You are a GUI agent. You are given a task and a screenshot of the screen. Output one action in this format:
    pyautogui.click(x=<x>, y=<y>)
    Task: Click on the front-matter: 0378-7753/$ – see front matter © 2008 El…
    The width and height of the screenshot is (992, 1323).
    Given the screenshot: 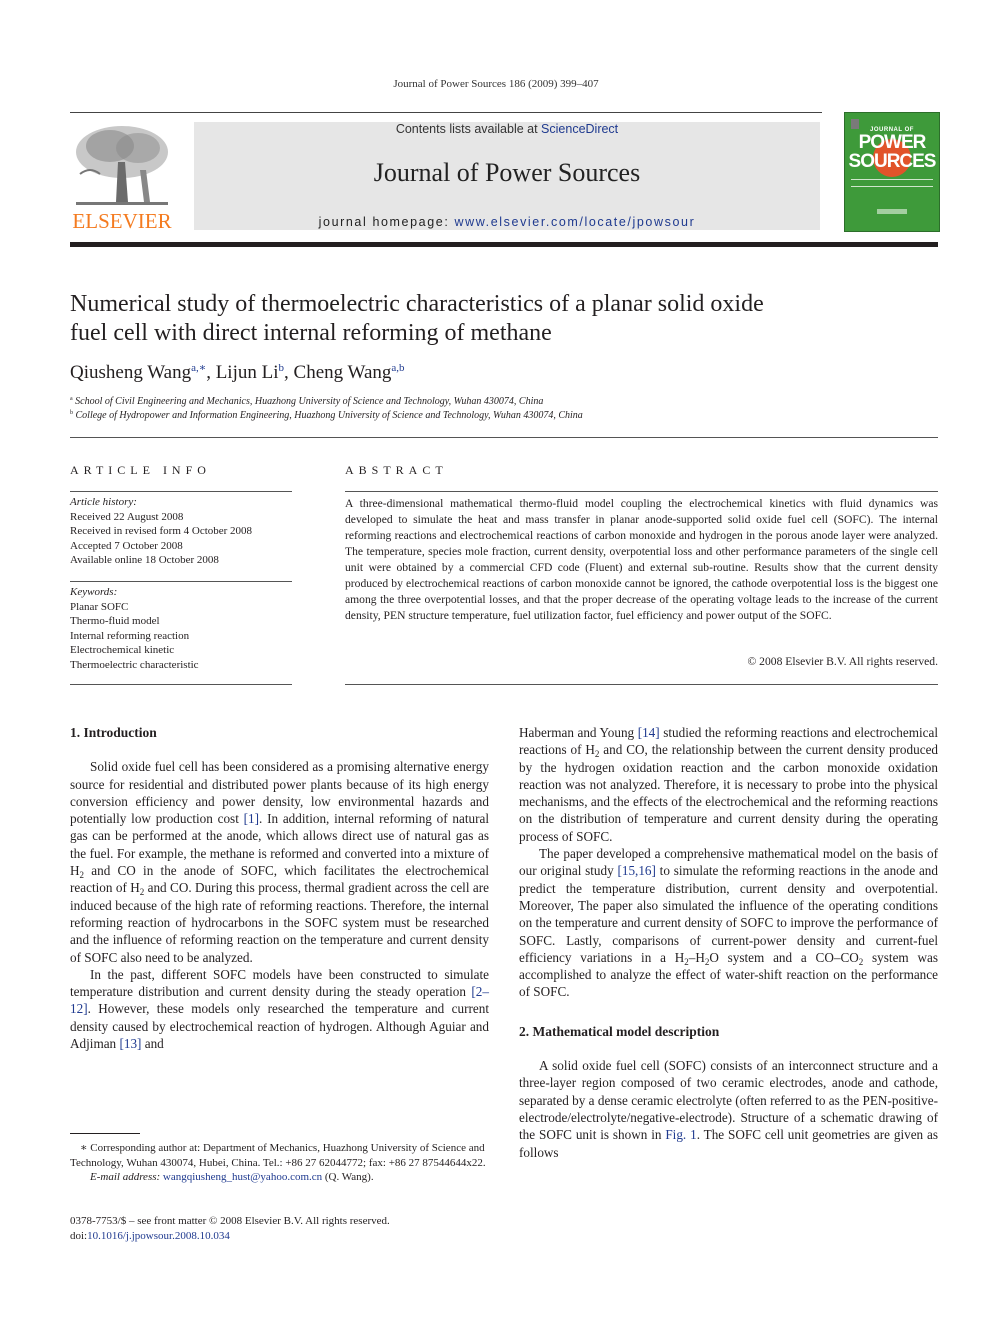 What is the action you would take?
    pyautogui.click(x=230, y=1228)
    